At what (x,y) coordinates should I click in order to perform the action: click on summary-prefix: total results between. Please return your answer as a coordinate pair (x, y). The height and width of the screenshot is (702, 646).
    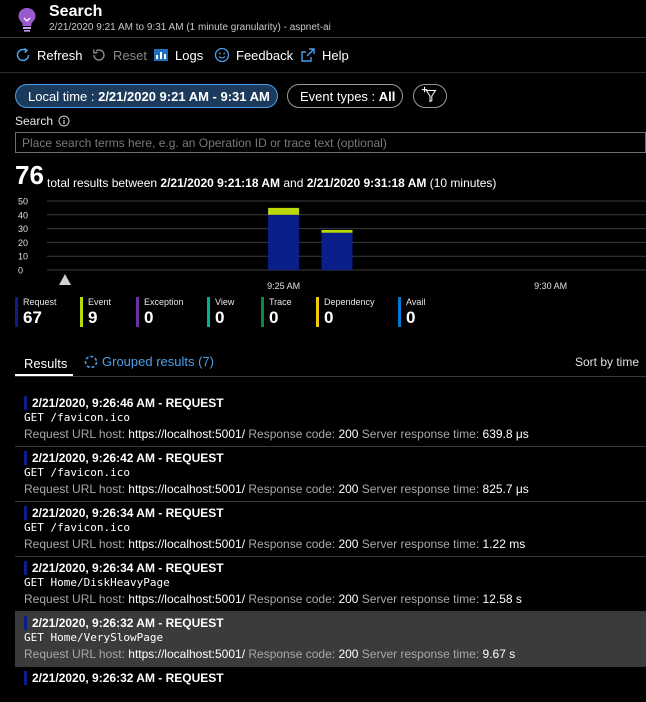
    Looking at the image, I should click on (104, 183).